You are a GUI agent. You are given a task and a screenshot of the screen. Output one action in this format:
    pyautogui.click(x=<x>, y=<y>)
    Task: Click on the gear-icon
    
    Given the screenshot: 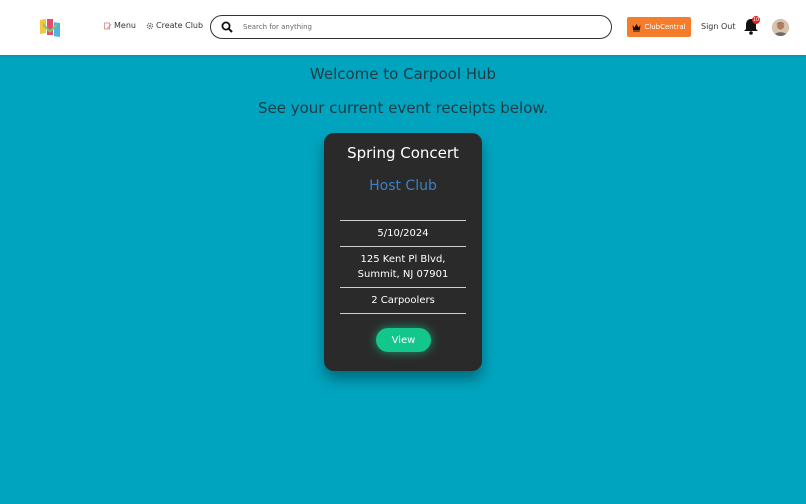 What is the action you would take?
    pyautogui.click(x=150, y=25)
    